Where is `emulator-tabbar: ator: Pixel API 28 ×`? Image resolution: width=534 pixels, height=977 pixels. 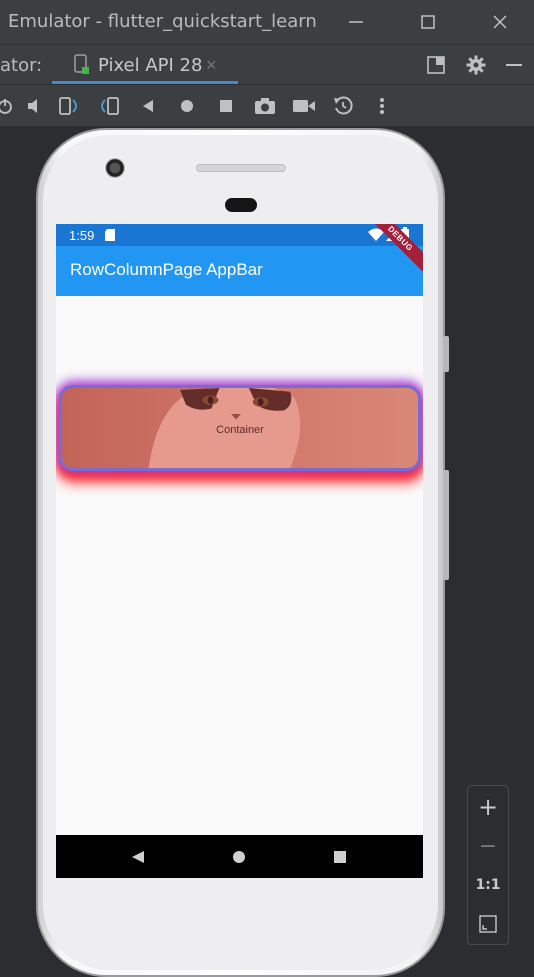
emulator-tabbar: ator: Pixel API 28 × is located at coordinates (267, 64).